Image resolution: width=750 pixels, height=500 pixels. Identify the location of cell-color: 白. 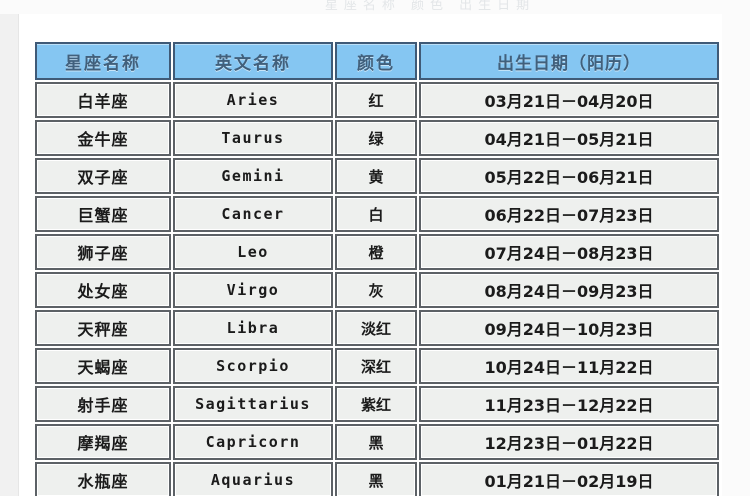
(376, 214).